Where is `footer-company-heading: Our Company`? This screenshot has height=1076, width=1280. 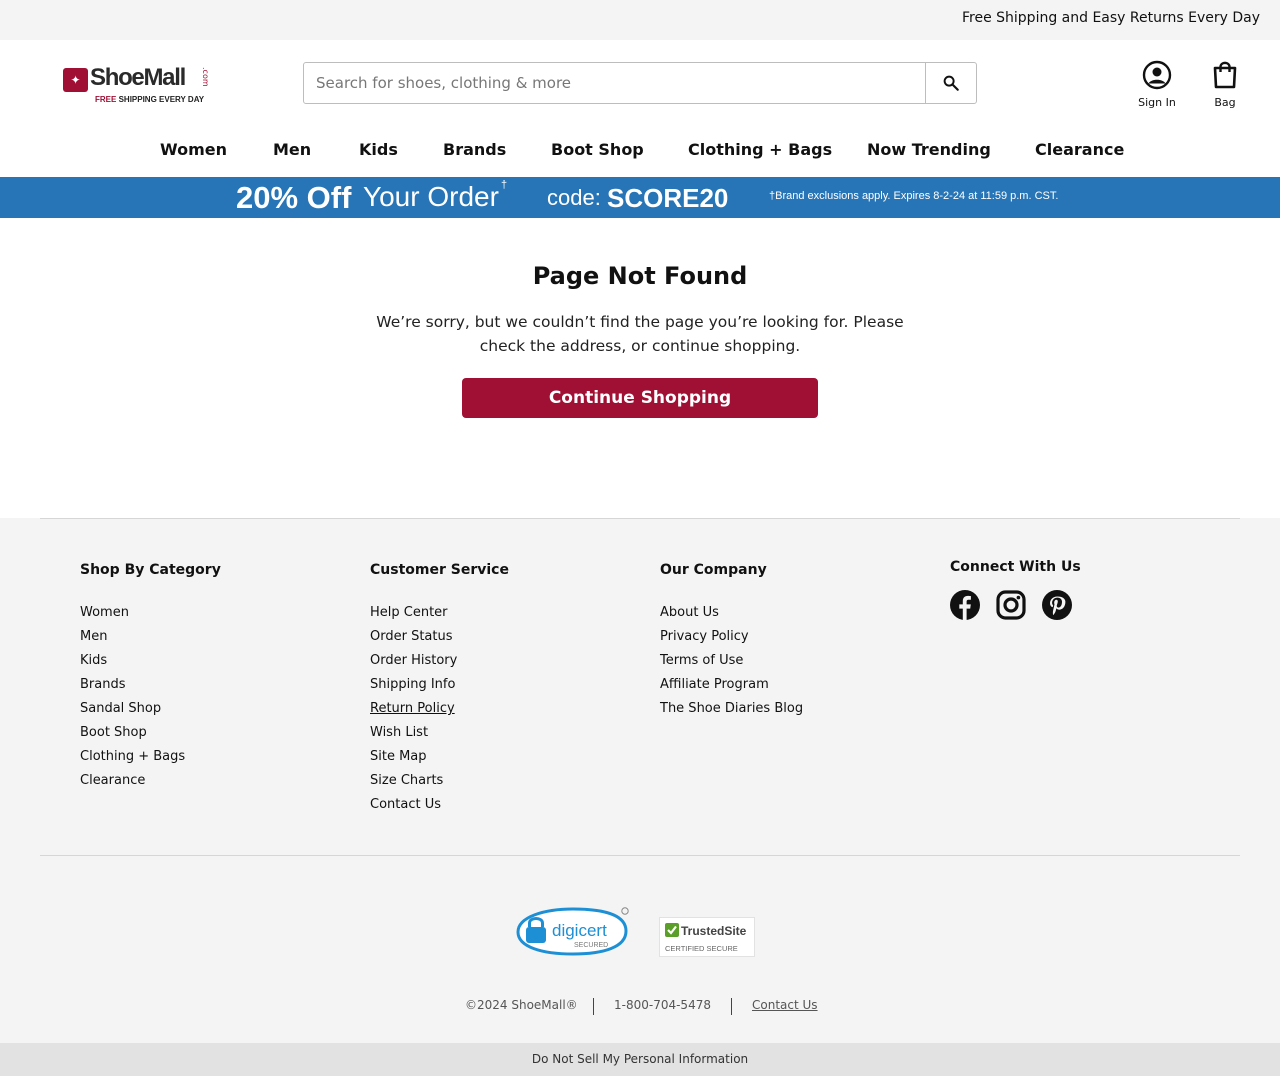
footer-company-heading: Our Company is located at coordinates (713, 570).